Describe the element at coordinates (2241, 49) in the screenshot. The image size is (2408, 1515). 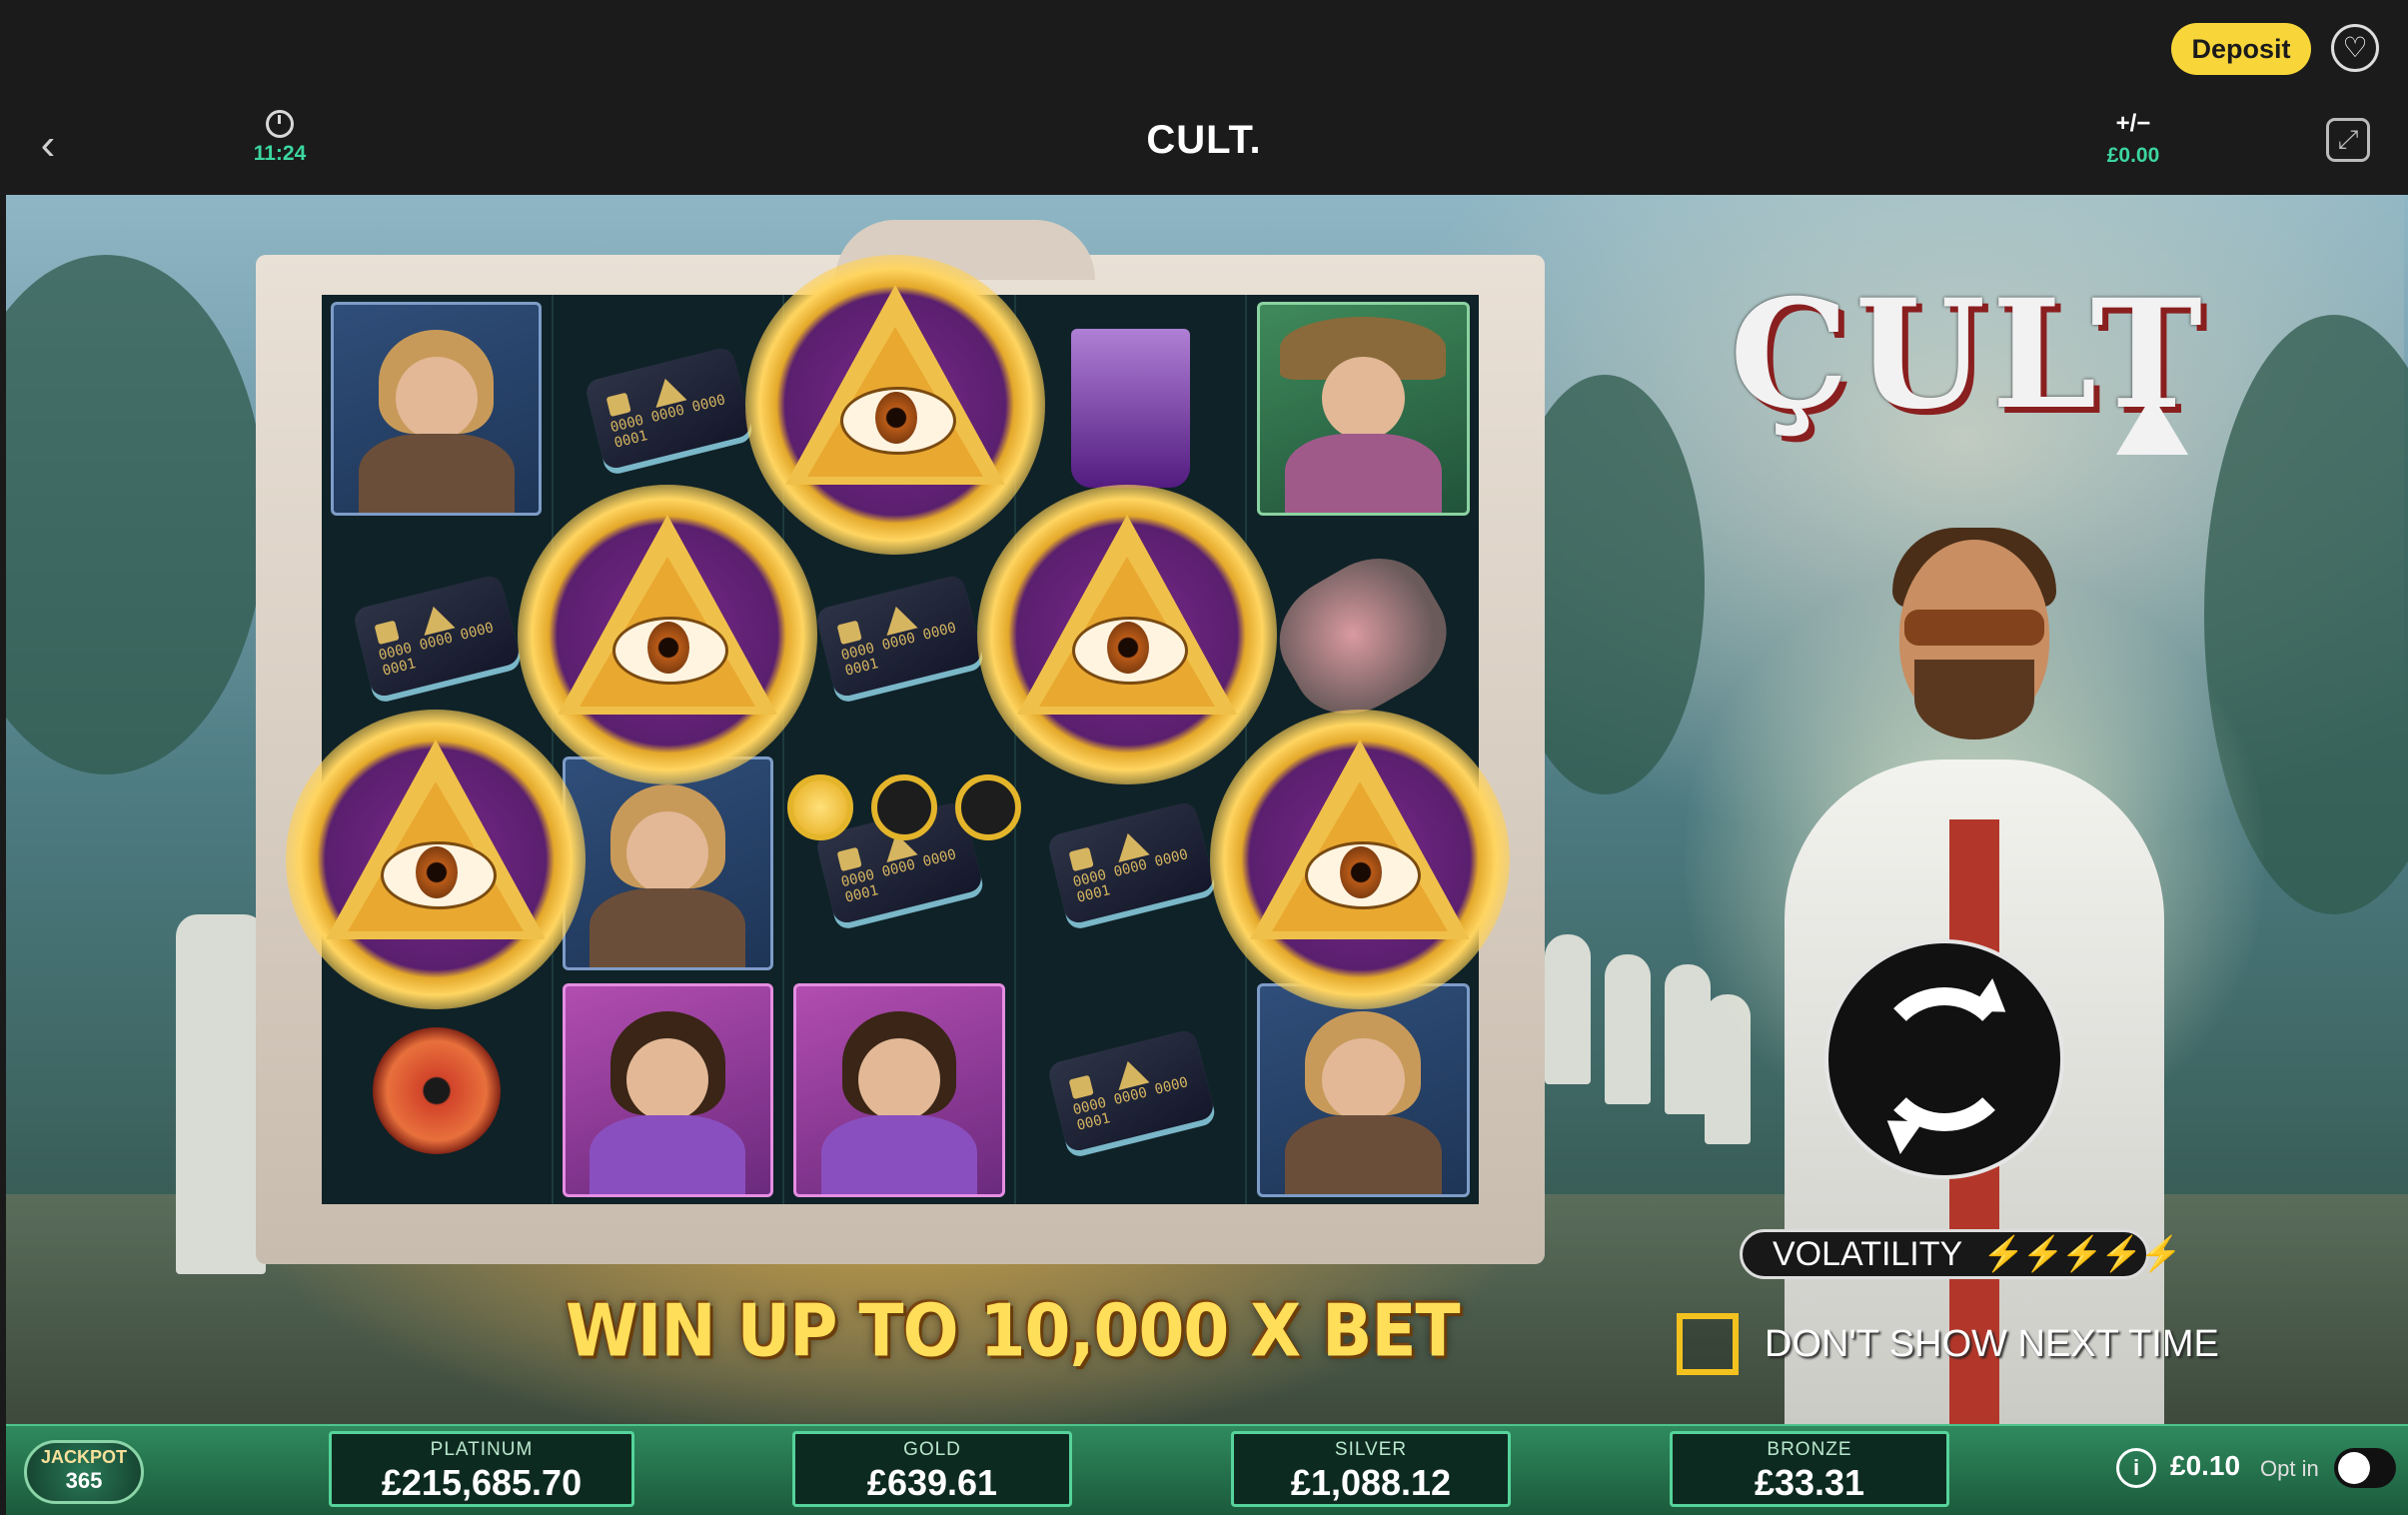
I see `deposit-button: Deposit` at that location.